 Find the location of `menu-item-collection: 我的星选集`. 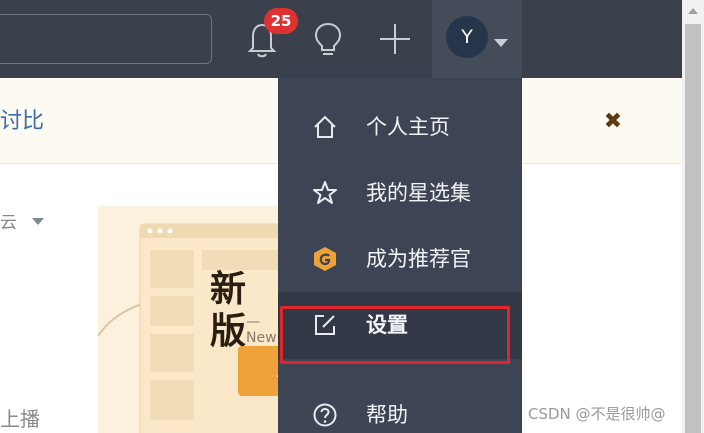

menu-item-collection: 我的星选集 is located at coordinates (400, 193).